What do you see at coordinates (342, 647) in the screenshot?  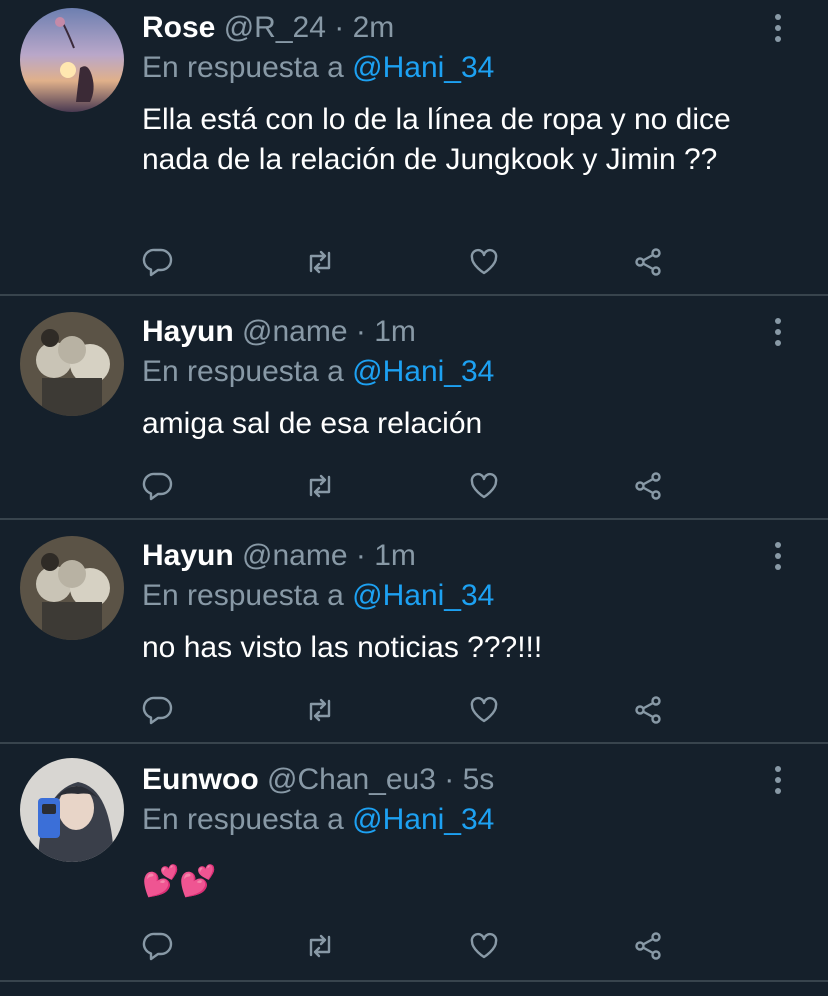 I see `tweet-text: no has visto las noticias ???!!!` at bounding box center [342, 647].